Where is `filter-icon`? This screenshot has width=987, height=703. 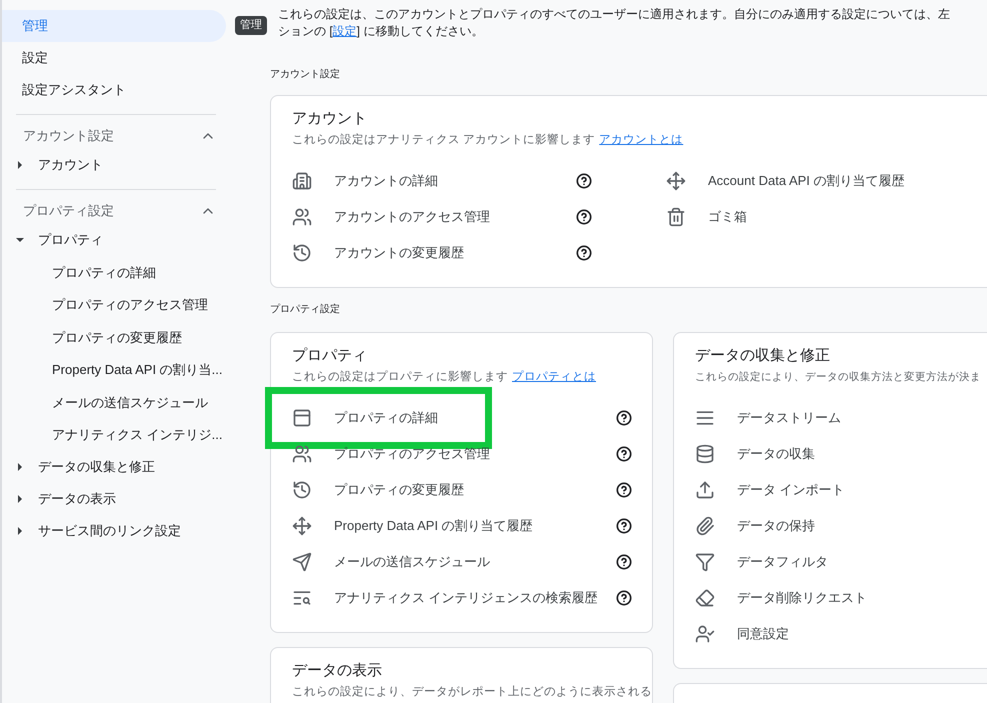
filter-icon is located at coordinates (705, 562).